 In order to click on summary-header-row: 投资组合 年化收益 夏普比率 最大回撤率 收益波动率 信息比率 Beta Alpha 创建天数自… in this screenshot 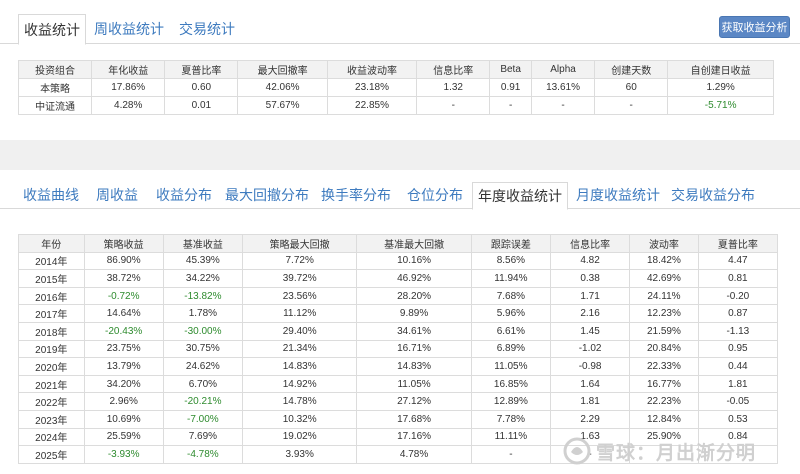, I will do `click(395, 69)`.